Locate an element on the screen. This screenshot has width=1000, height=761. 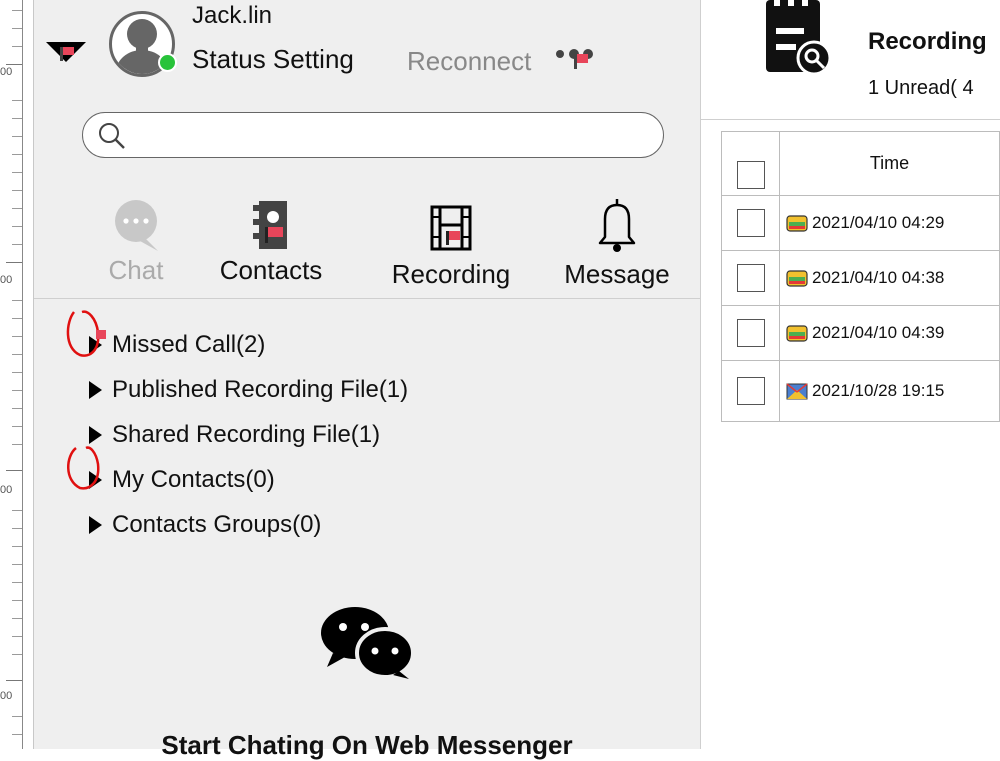
bell-icon is located at coordinates (617, 225).